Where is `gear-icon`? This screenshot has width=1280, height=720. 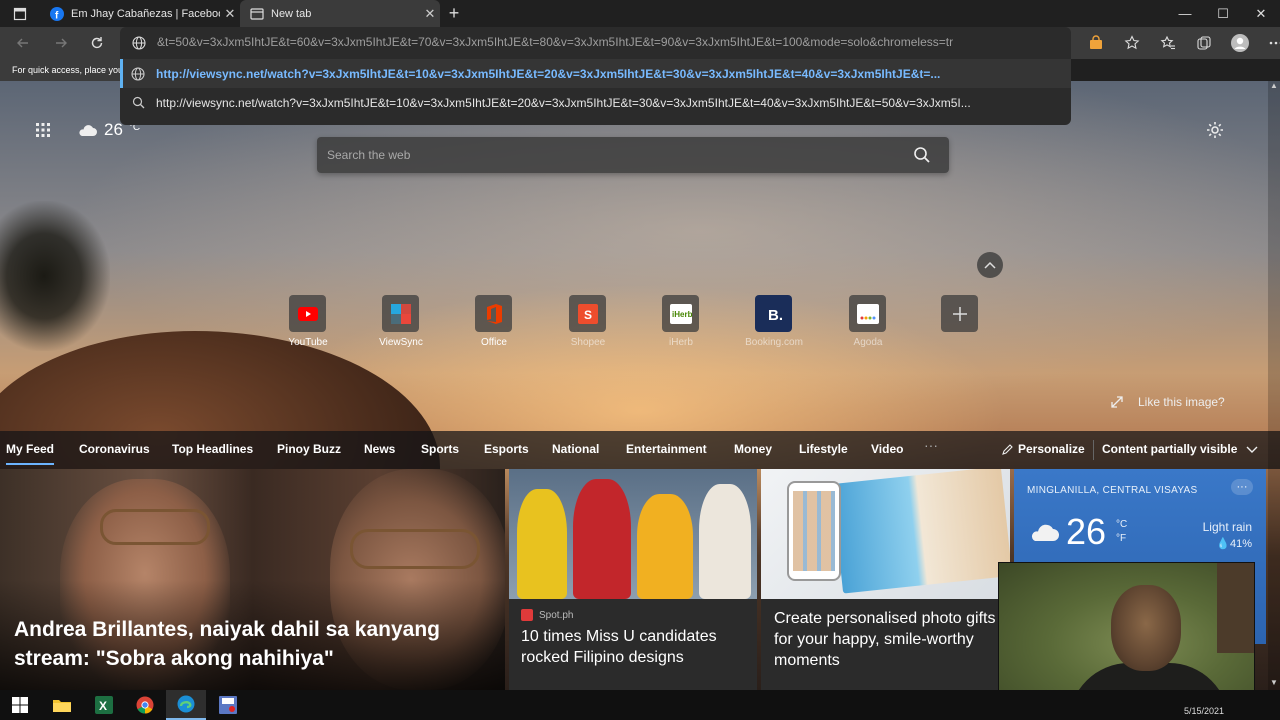
gear-icon is located at coordinates (1215, 130).